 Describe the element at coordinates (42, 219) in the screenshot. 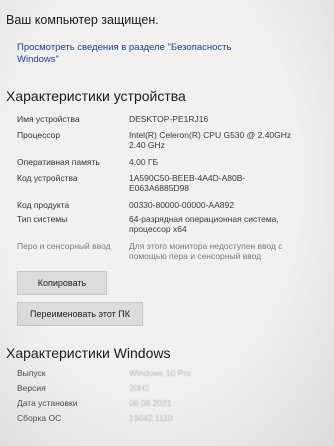

I see `spec-label: Тип системы` at that location.